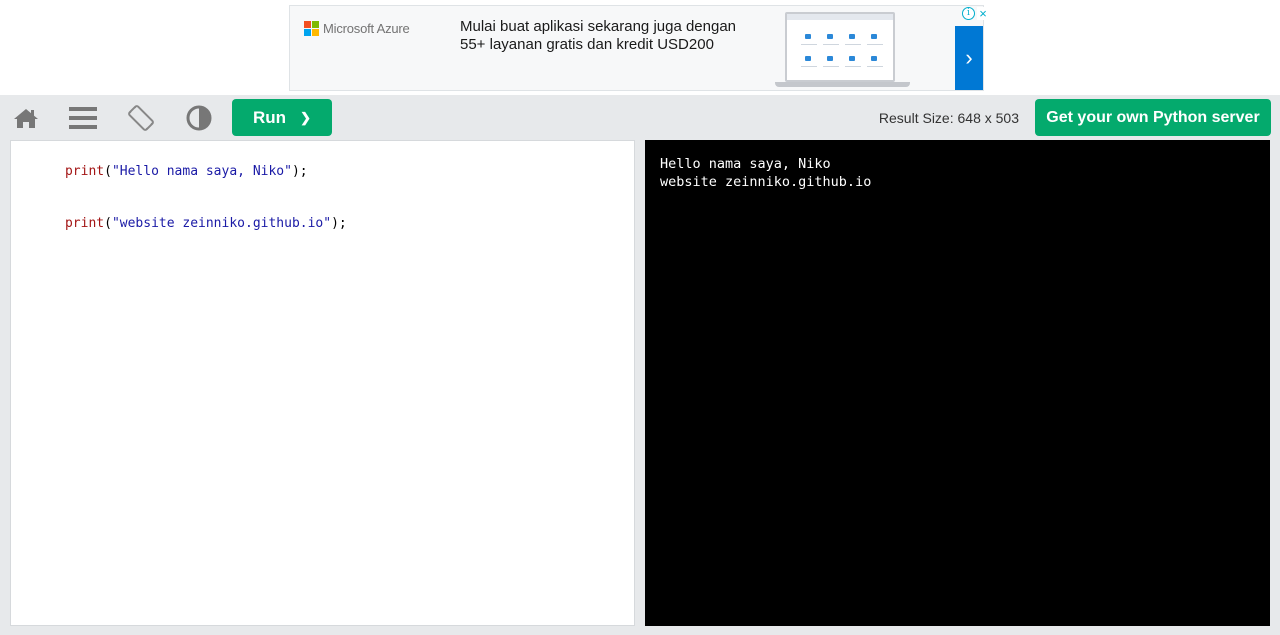  I want to click on ad-brand-label: Microsoft Azure, so click(366, 28).